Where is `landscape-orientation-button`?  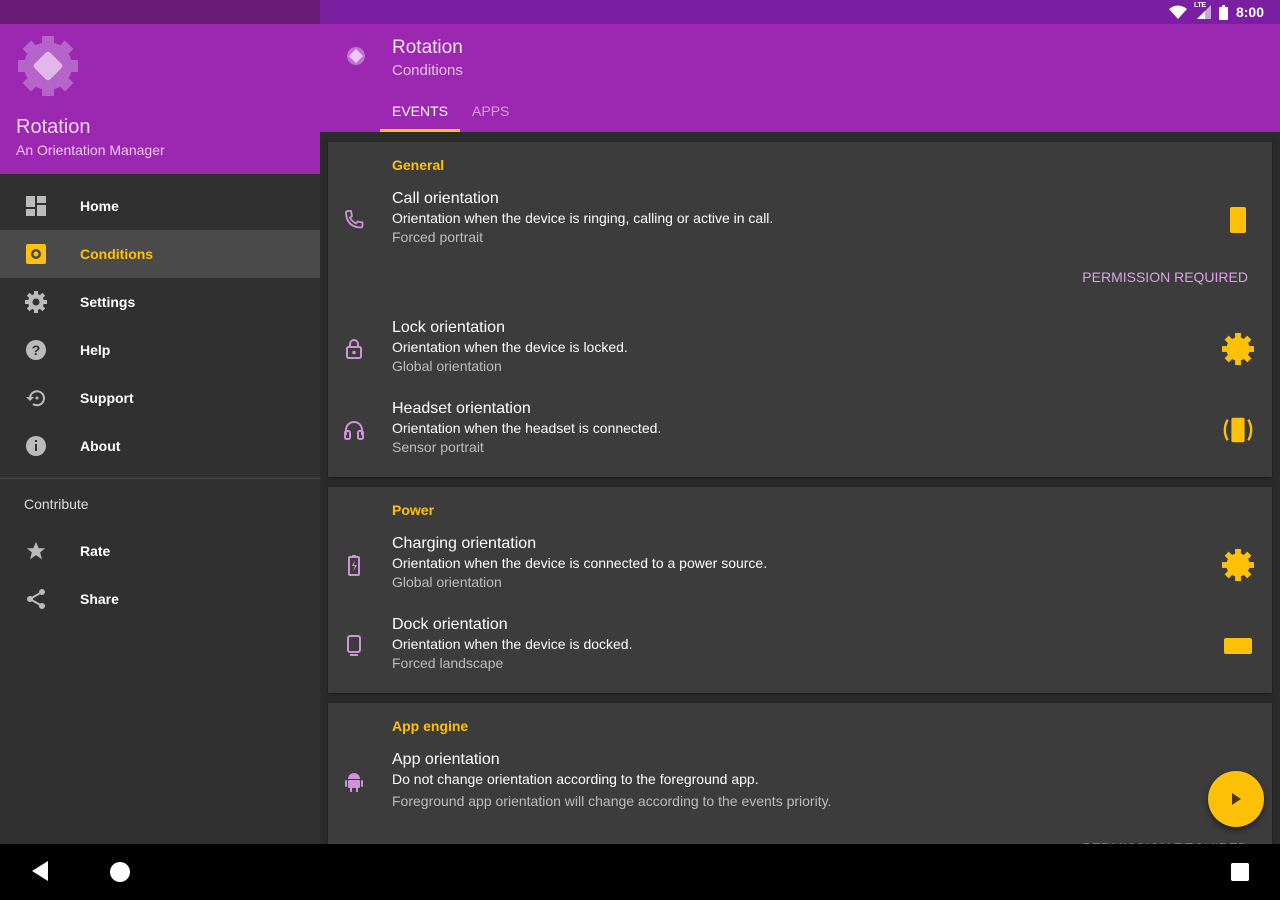
landscape-orientation-button is located at coordinates (1238, 646).